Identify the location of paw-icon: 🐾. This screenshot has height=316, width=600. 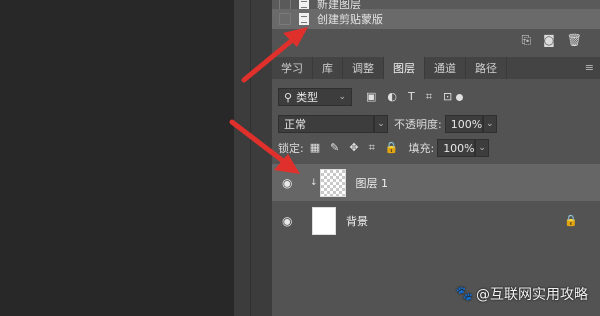
(464, 294).